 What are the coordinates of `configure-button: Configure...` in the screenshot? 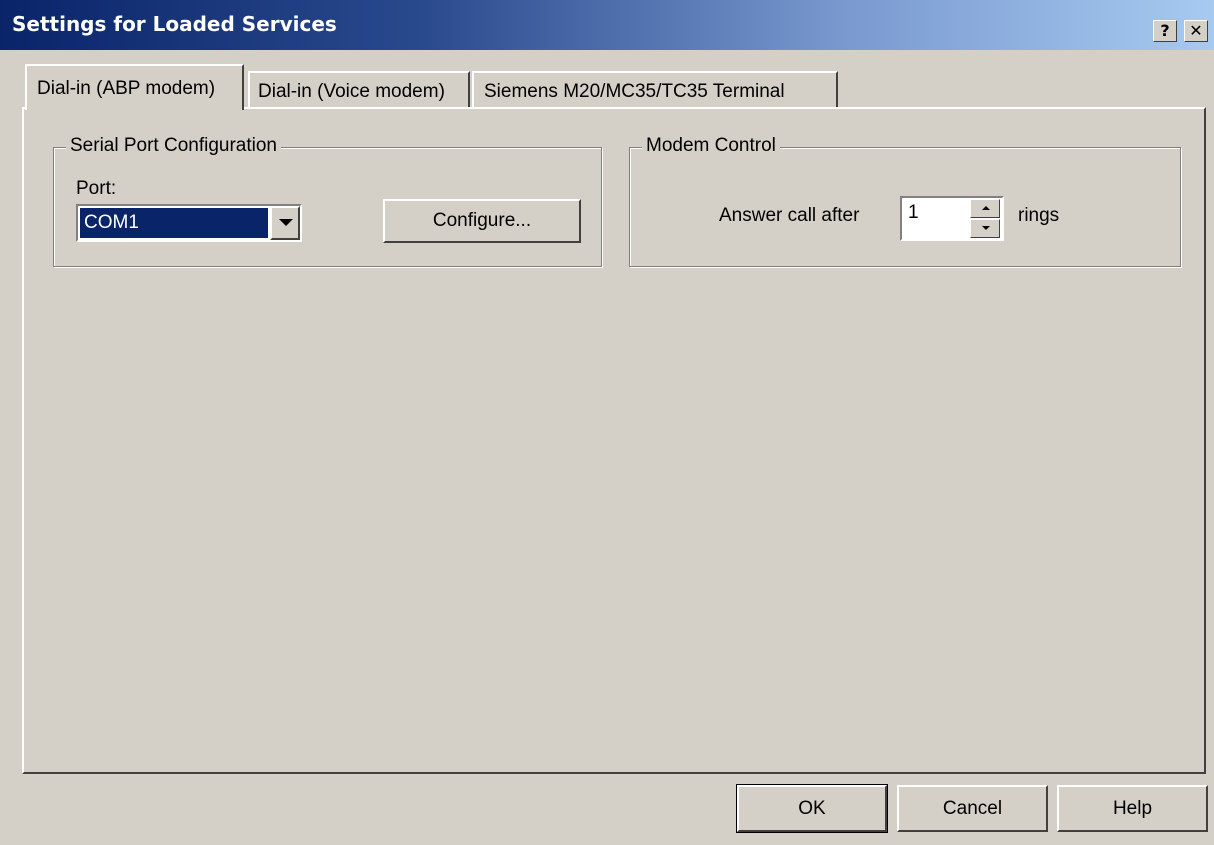 It's located at (482, 221).